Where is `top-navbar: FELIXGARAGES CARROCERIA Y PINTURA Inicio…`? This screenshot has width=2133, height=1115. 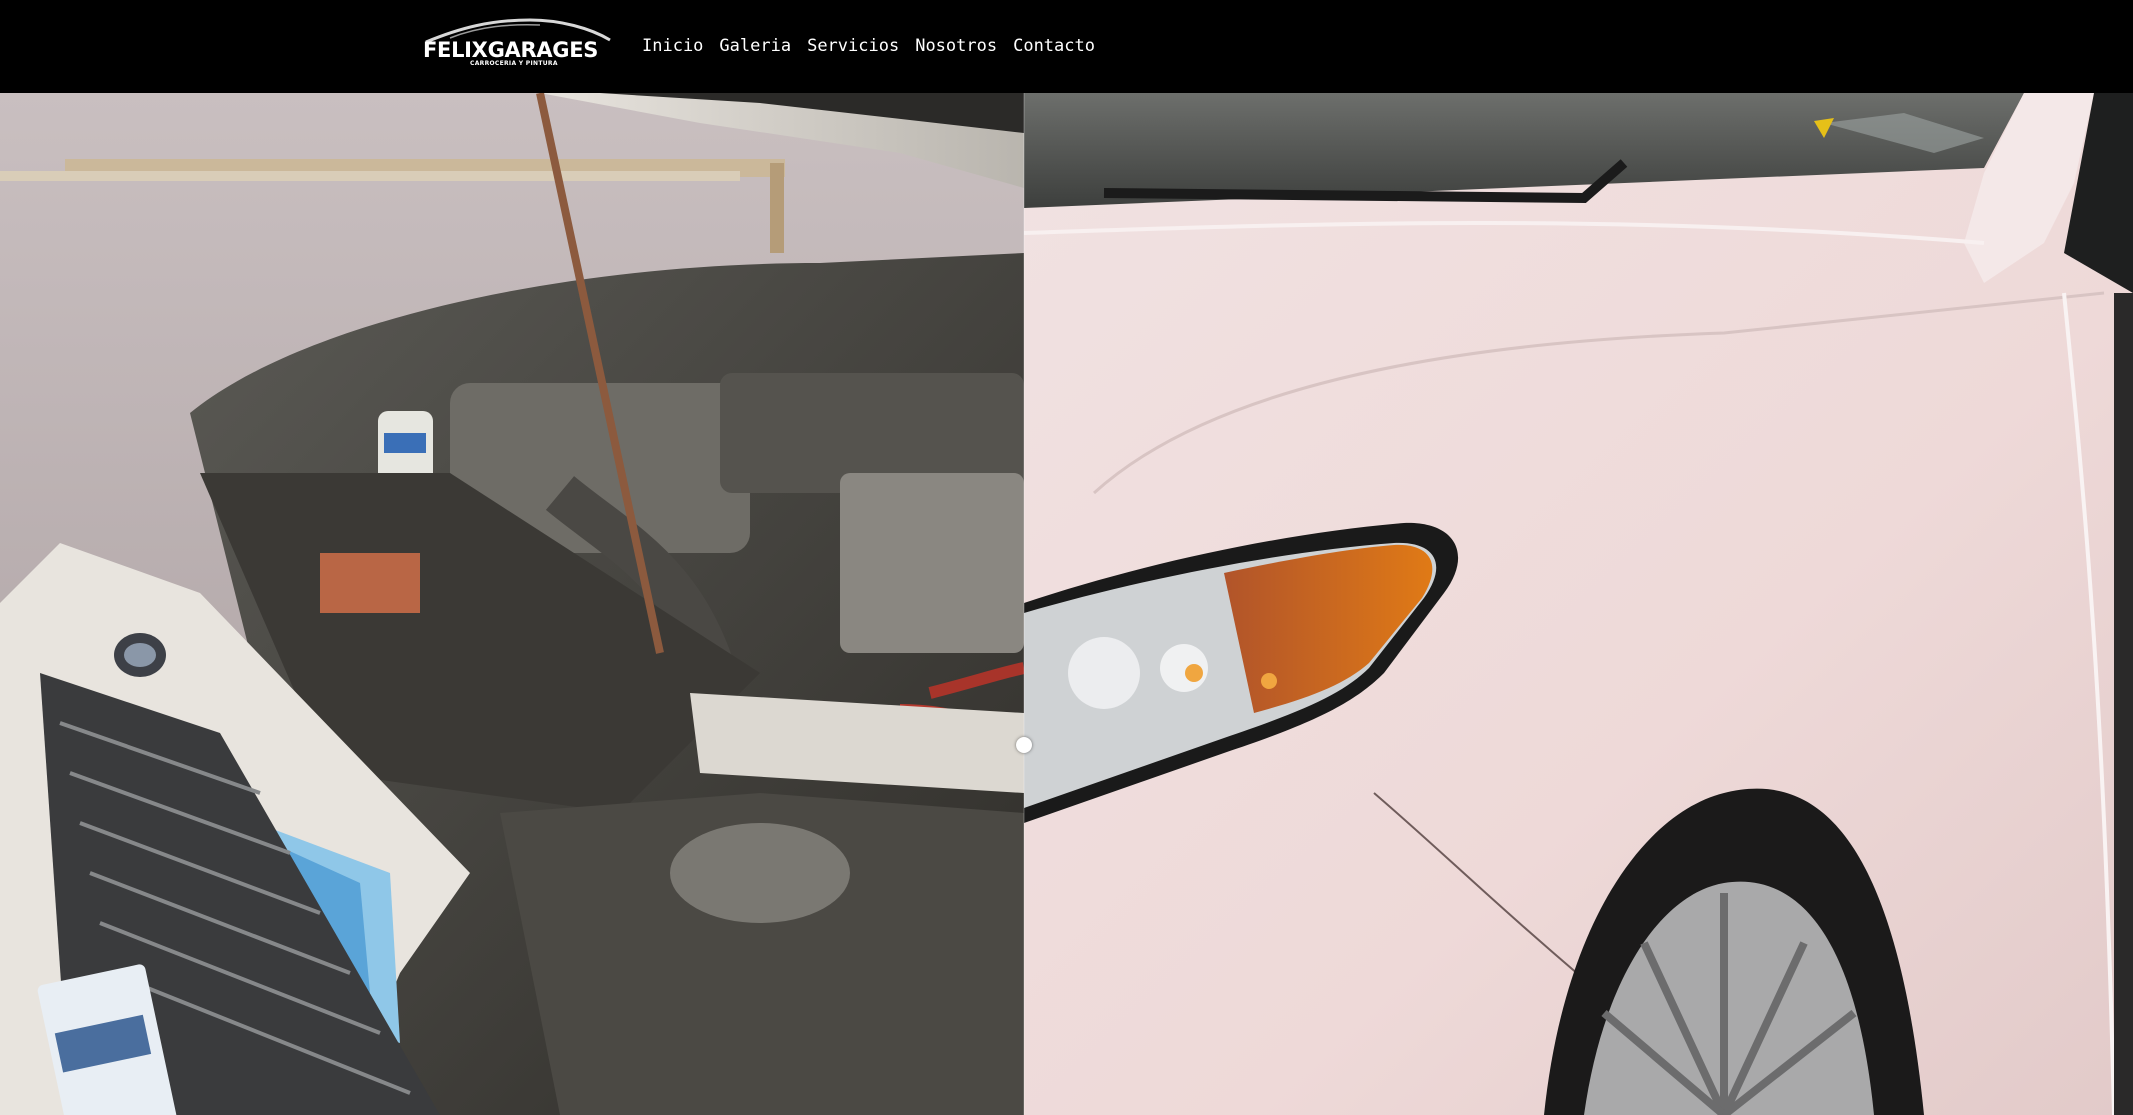
top-navbar: FELIXGARAGES CARROCERIA Y PINTURA Inicio… is located at coordinates (1066, 46).